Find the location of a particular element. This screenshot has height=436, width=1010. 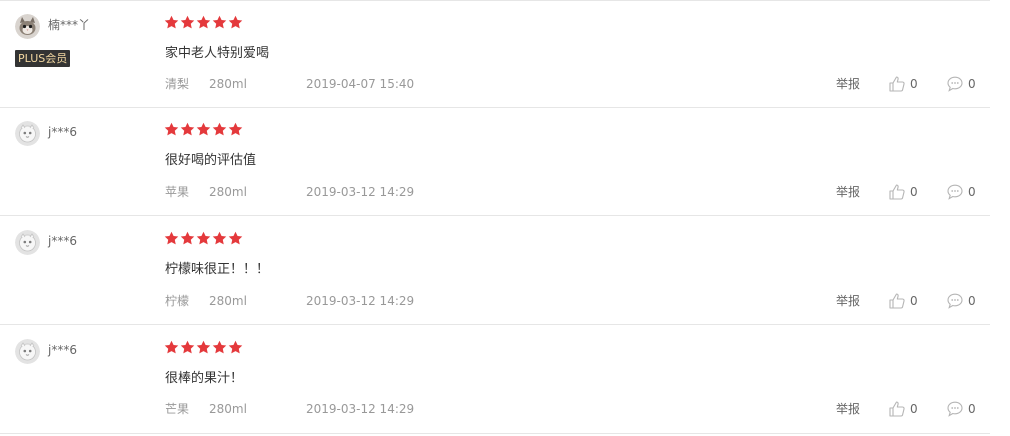

username: 楠***丫 is located at coordinates (69, 25).